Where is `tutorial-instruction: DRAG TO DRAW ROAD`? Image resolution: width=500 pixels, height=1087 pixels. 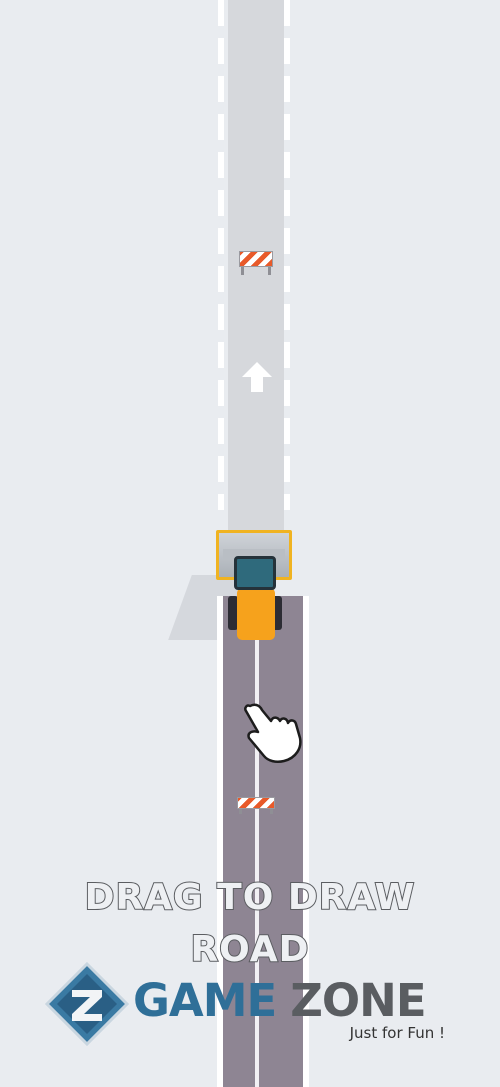
tutorial-instruction: DRAG TO DRAW ROAD is located at coordinates (250, 924).